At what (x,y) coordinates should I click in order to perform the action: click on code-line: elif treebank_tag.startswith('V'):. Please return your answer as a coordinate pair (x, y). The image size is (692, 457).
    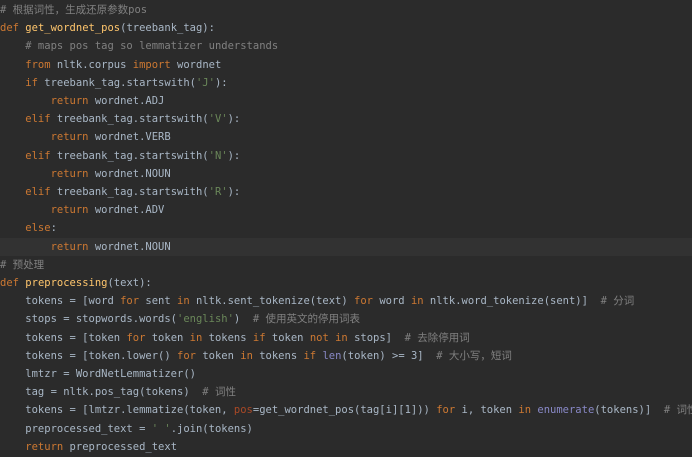
    Looking at the image, I should click on (346, 119).